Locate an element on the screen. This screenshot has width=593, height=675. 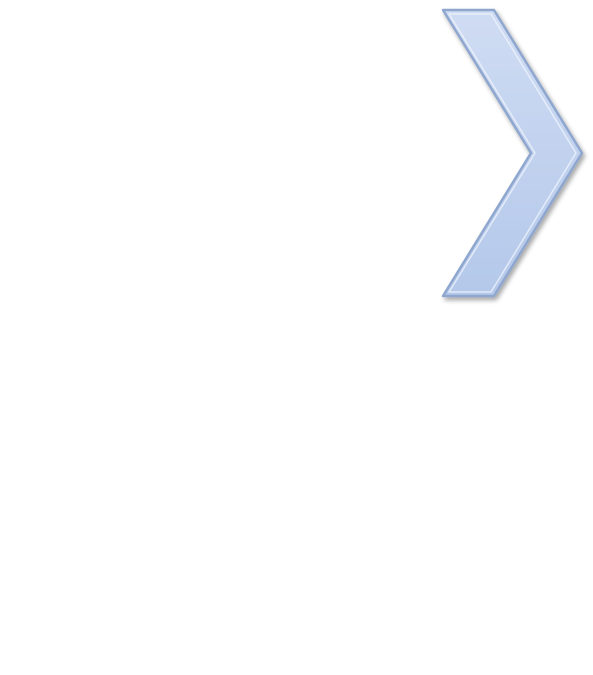
chevron-shape is located at coordinates (511, 155).